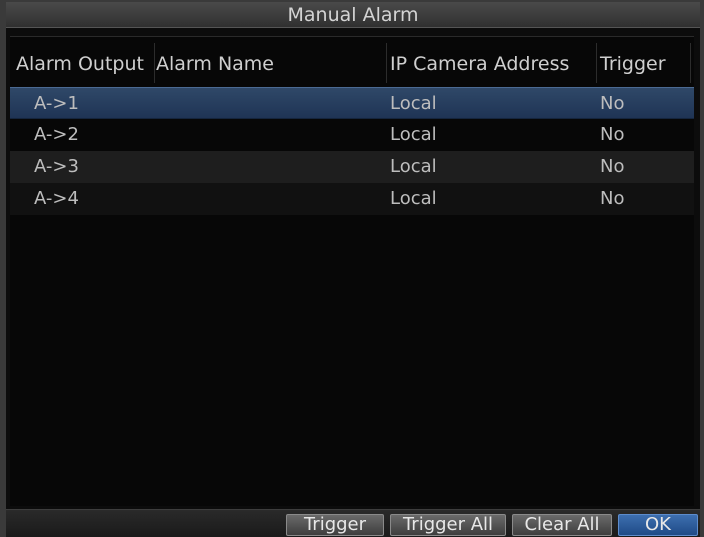  What do you see at coordinates (353, 15) in the screenshot?
I see `window-title: Manual Alarm` at bounding box center [353, 15].